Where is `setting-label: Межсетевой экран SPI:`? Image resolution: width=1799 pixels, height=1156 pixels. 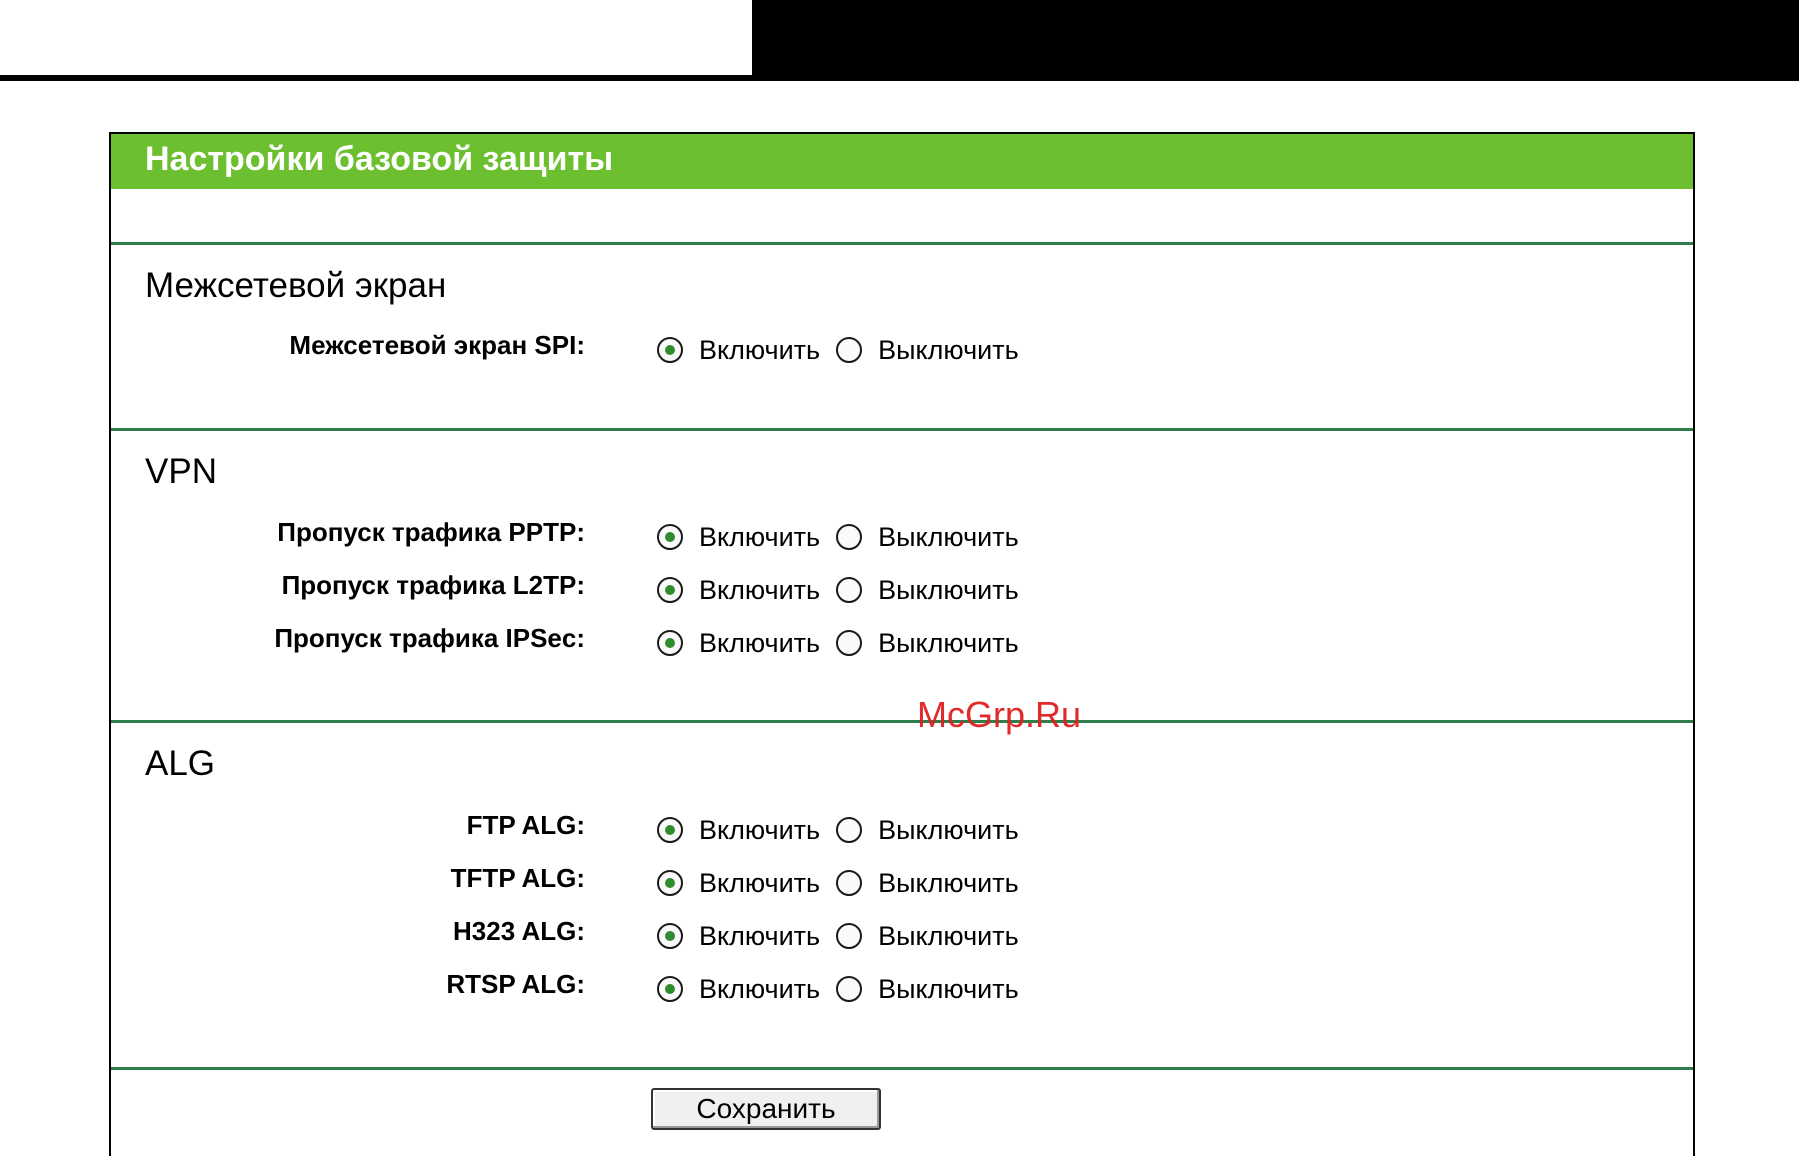 setting-label: Межсетевой экран SPI: is located at coordinates (437, 345).